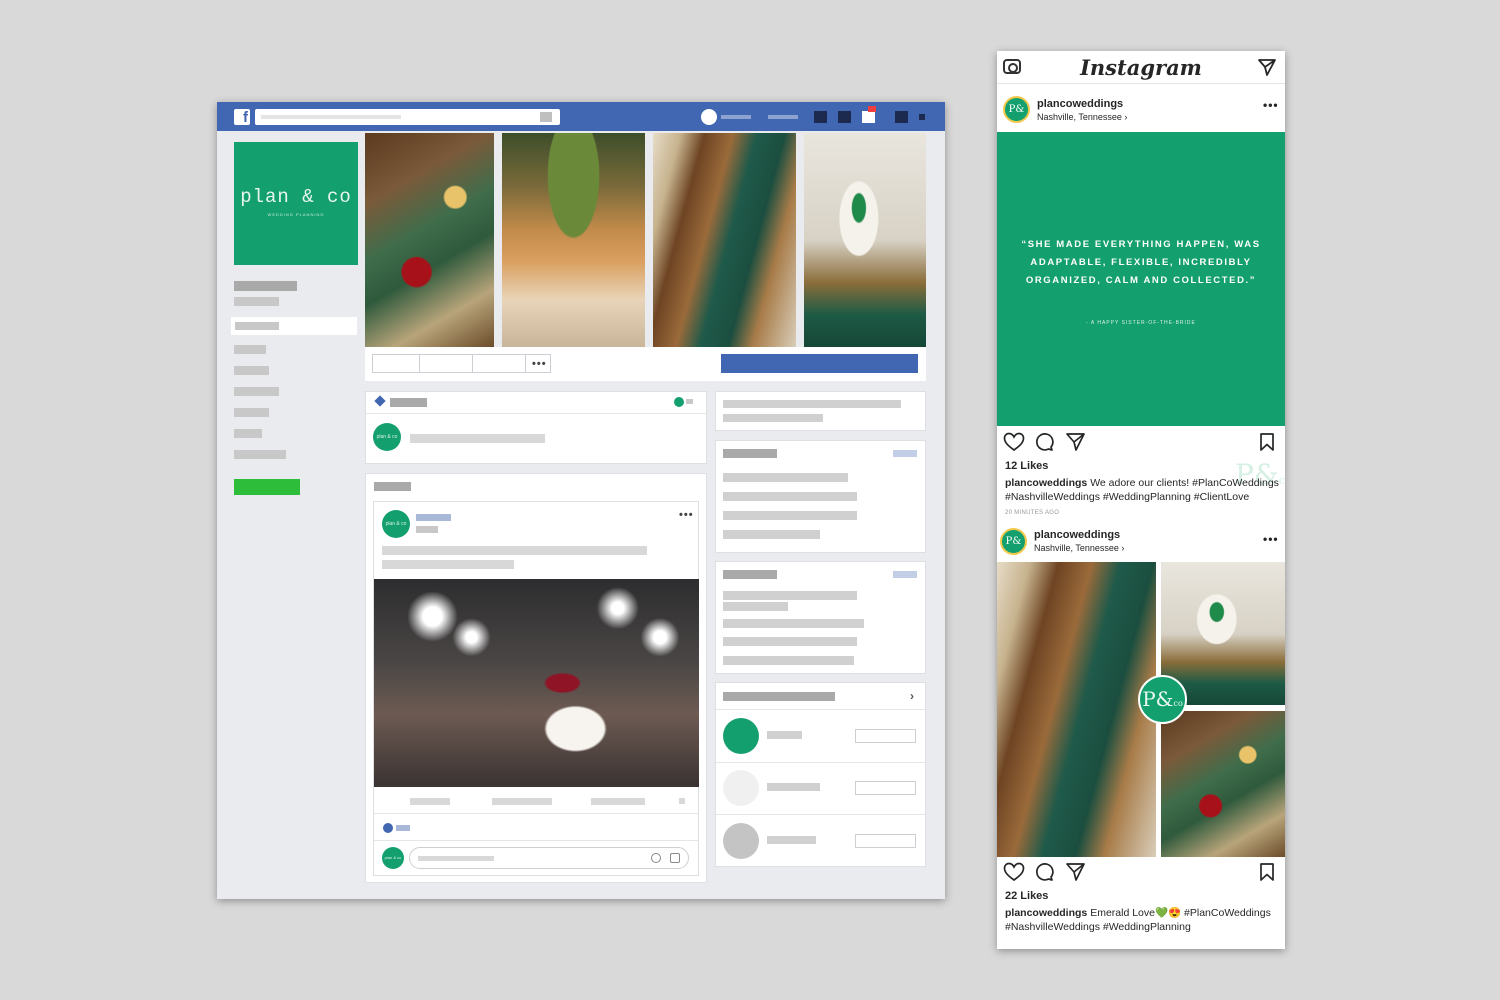  Describe the element at coordinates (1076, 709) in the screenshot. I see `collage-photo-table-setting` at that location.